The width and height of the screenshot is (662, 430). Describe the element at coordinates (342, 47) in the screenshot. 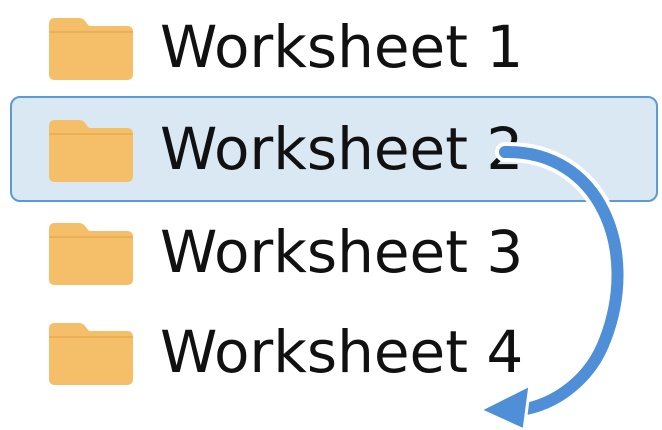

I see `item-label: Worksheet 1` at that location.